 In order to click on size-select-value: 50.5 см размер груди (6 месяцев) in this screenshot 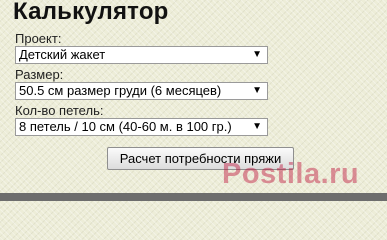, I will do `click(120, 90)`.